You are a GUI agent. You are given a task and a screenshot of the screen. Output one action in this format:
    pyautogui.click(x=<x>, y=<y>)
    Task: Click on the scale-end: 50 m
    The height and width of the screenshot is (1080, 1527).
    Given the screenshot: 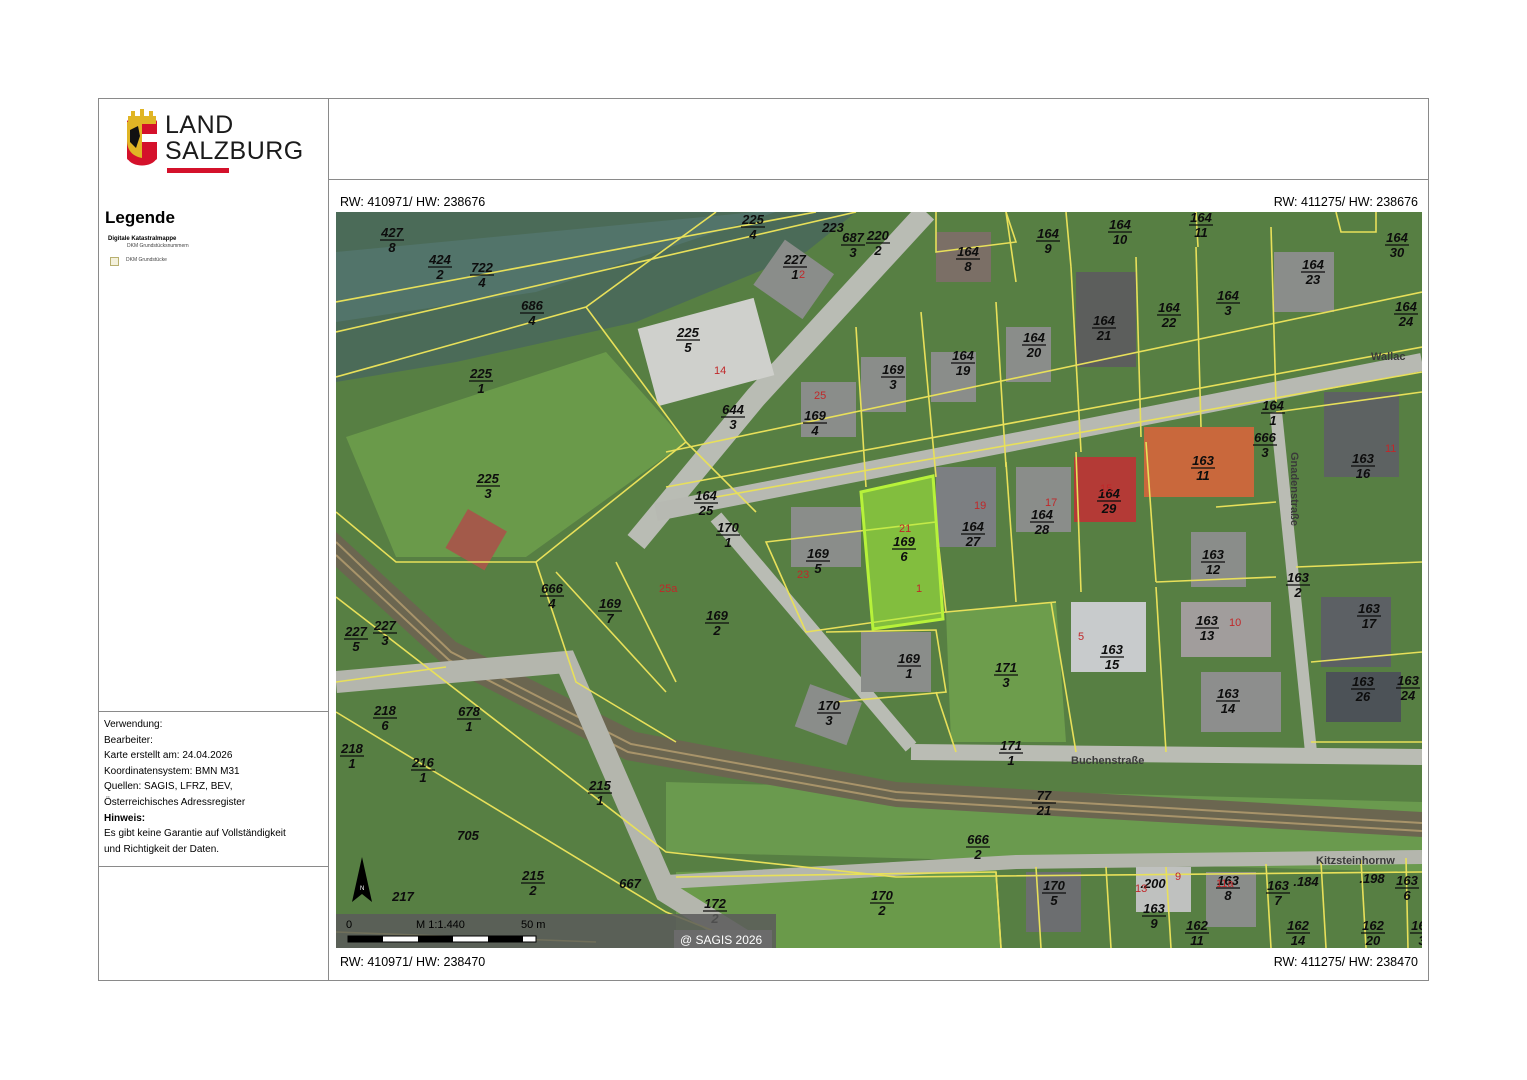 What is the action you would take?
    pyautogui.click(x=533, y=925)
    